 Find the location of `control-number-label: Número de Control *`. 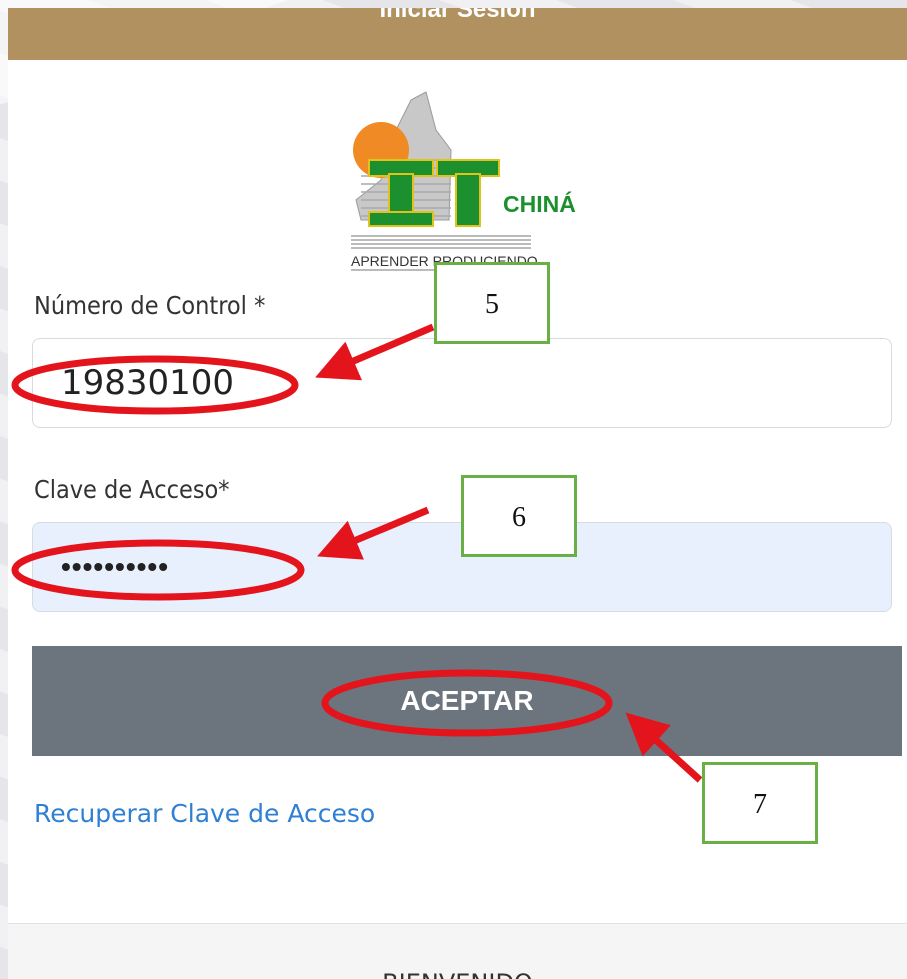

control-number-label: Número de Control * is located at coordinates (150, 305).